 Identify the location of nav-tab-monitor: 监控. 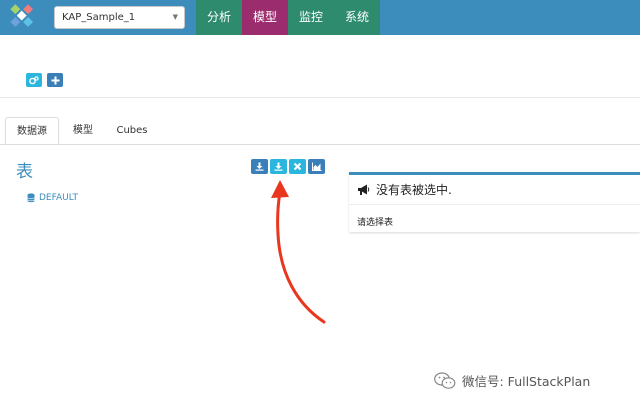
(311, 17).